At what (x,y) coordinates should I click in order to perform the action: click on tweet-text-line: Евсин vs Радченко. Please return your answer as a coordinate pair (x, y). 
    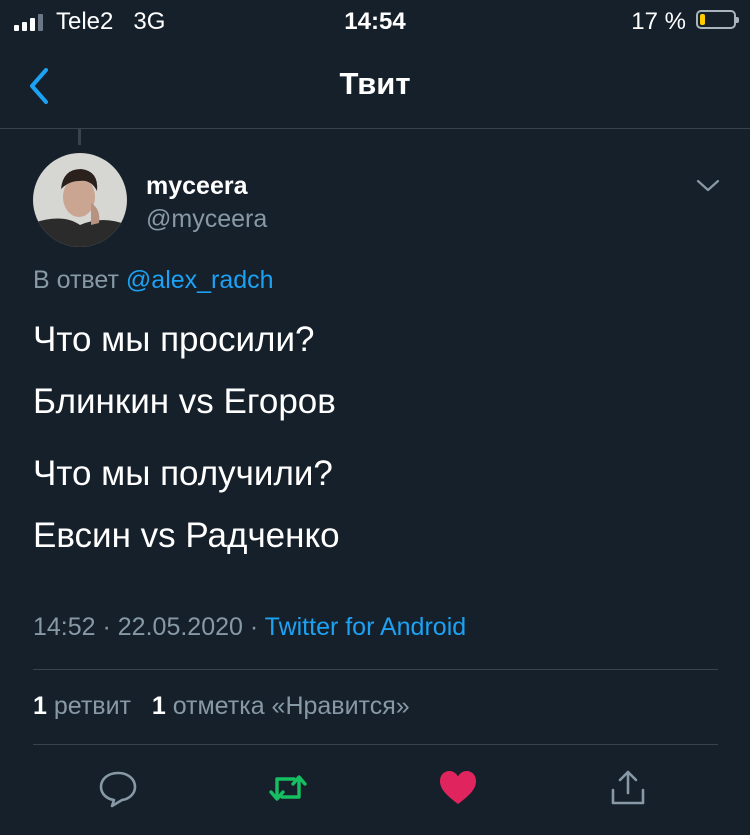
    Looking at the image, I should click on (186, 535).